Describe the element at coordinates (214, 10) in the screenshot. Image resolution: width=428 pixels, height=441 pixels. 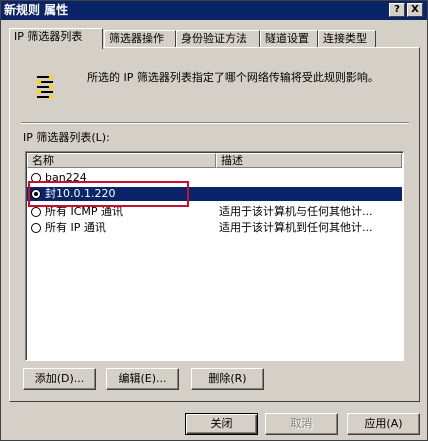
I see `title-bar: 新规则 属性 ? X` at that location.